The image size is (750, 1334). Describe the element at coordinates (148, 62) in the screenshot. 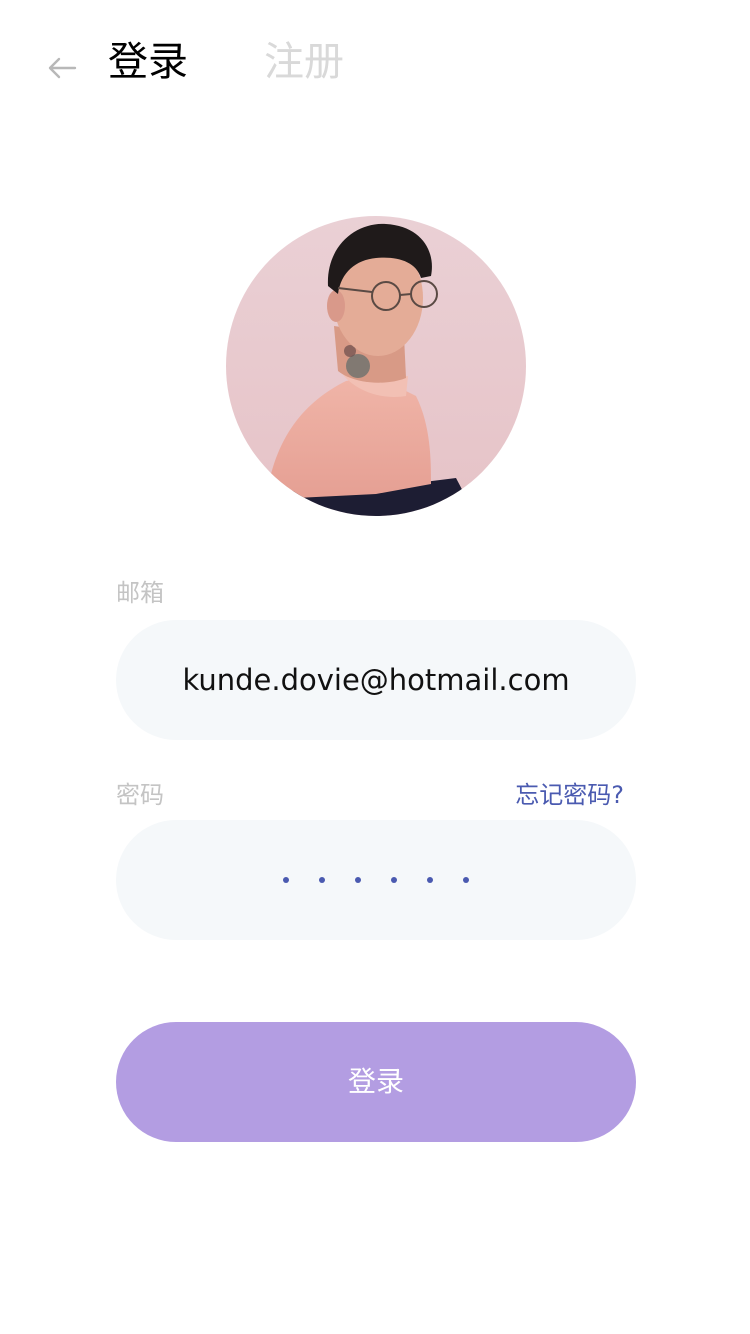

I see `tab-login: 登录` at that location.